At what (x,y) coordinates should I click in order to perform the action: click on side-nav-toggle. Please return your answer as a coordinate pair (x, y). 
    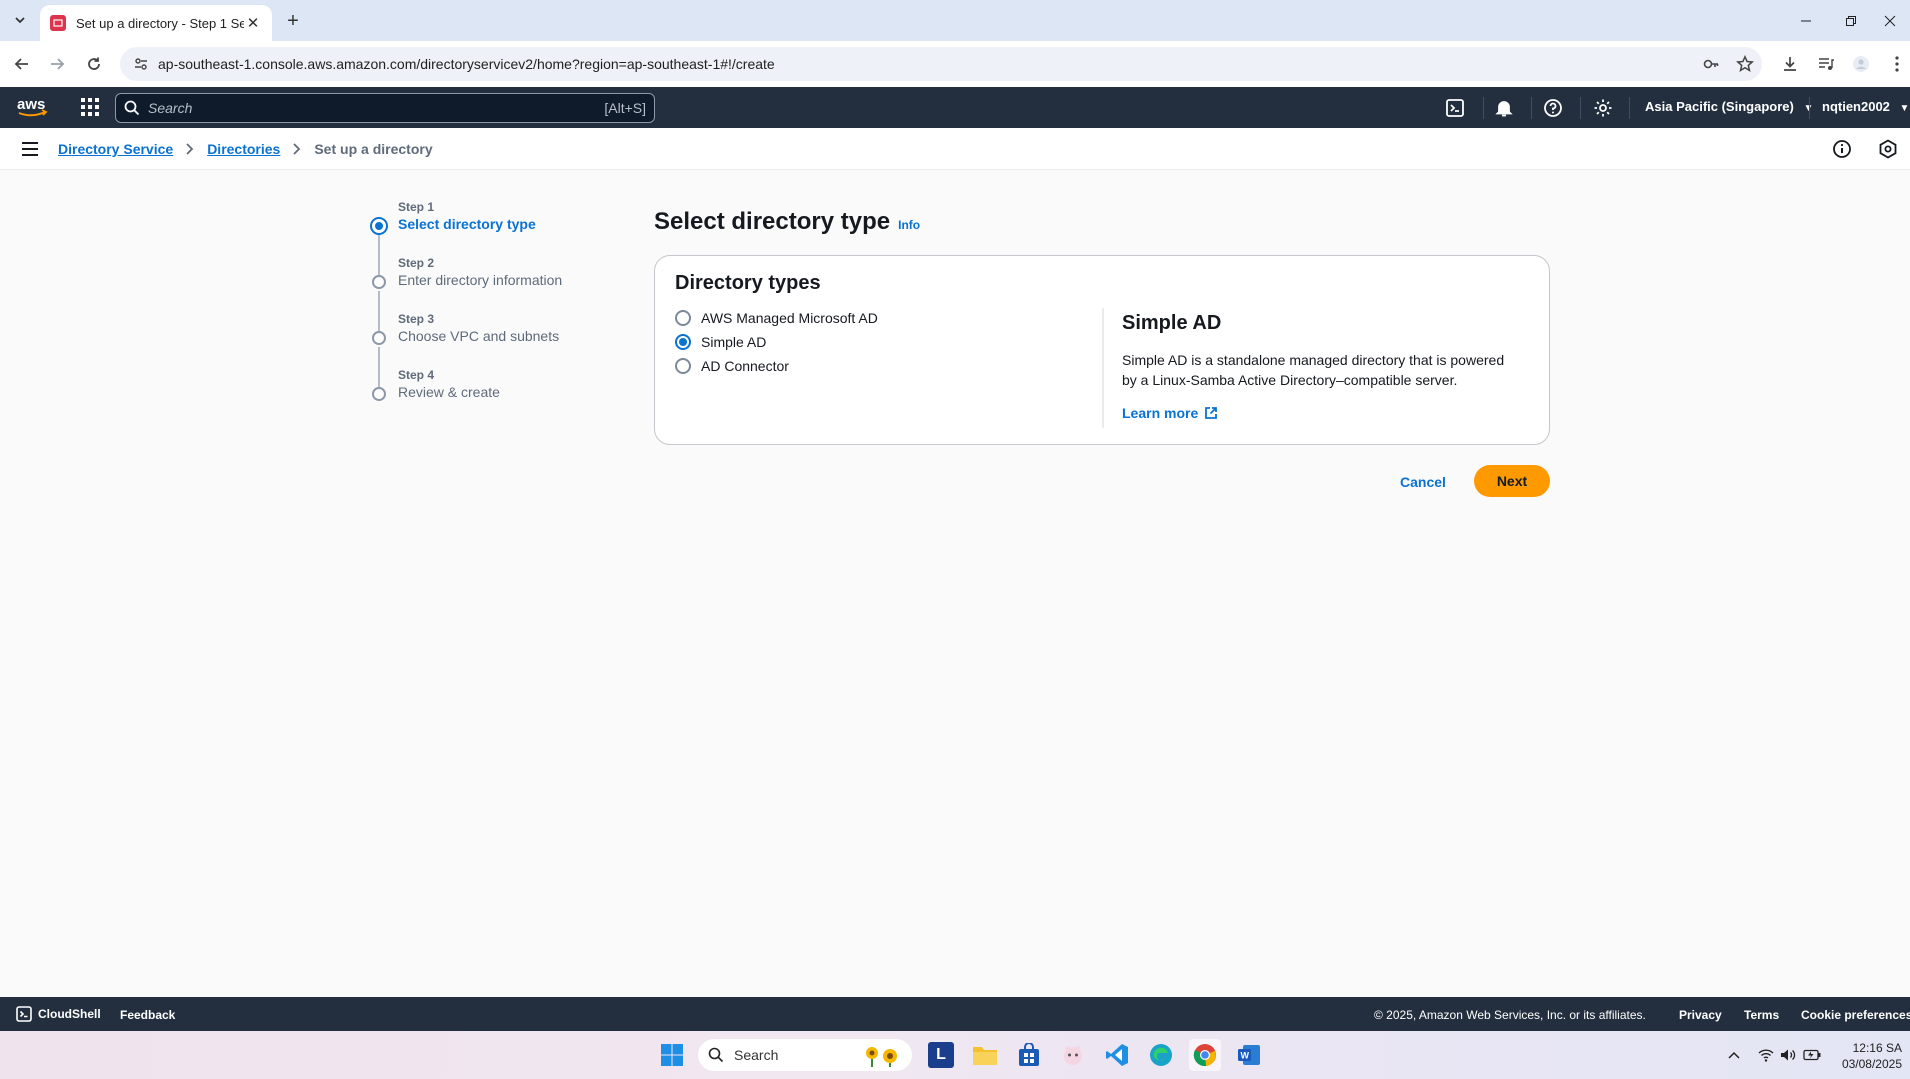
    Looking at the image, I should click on (31, 149).